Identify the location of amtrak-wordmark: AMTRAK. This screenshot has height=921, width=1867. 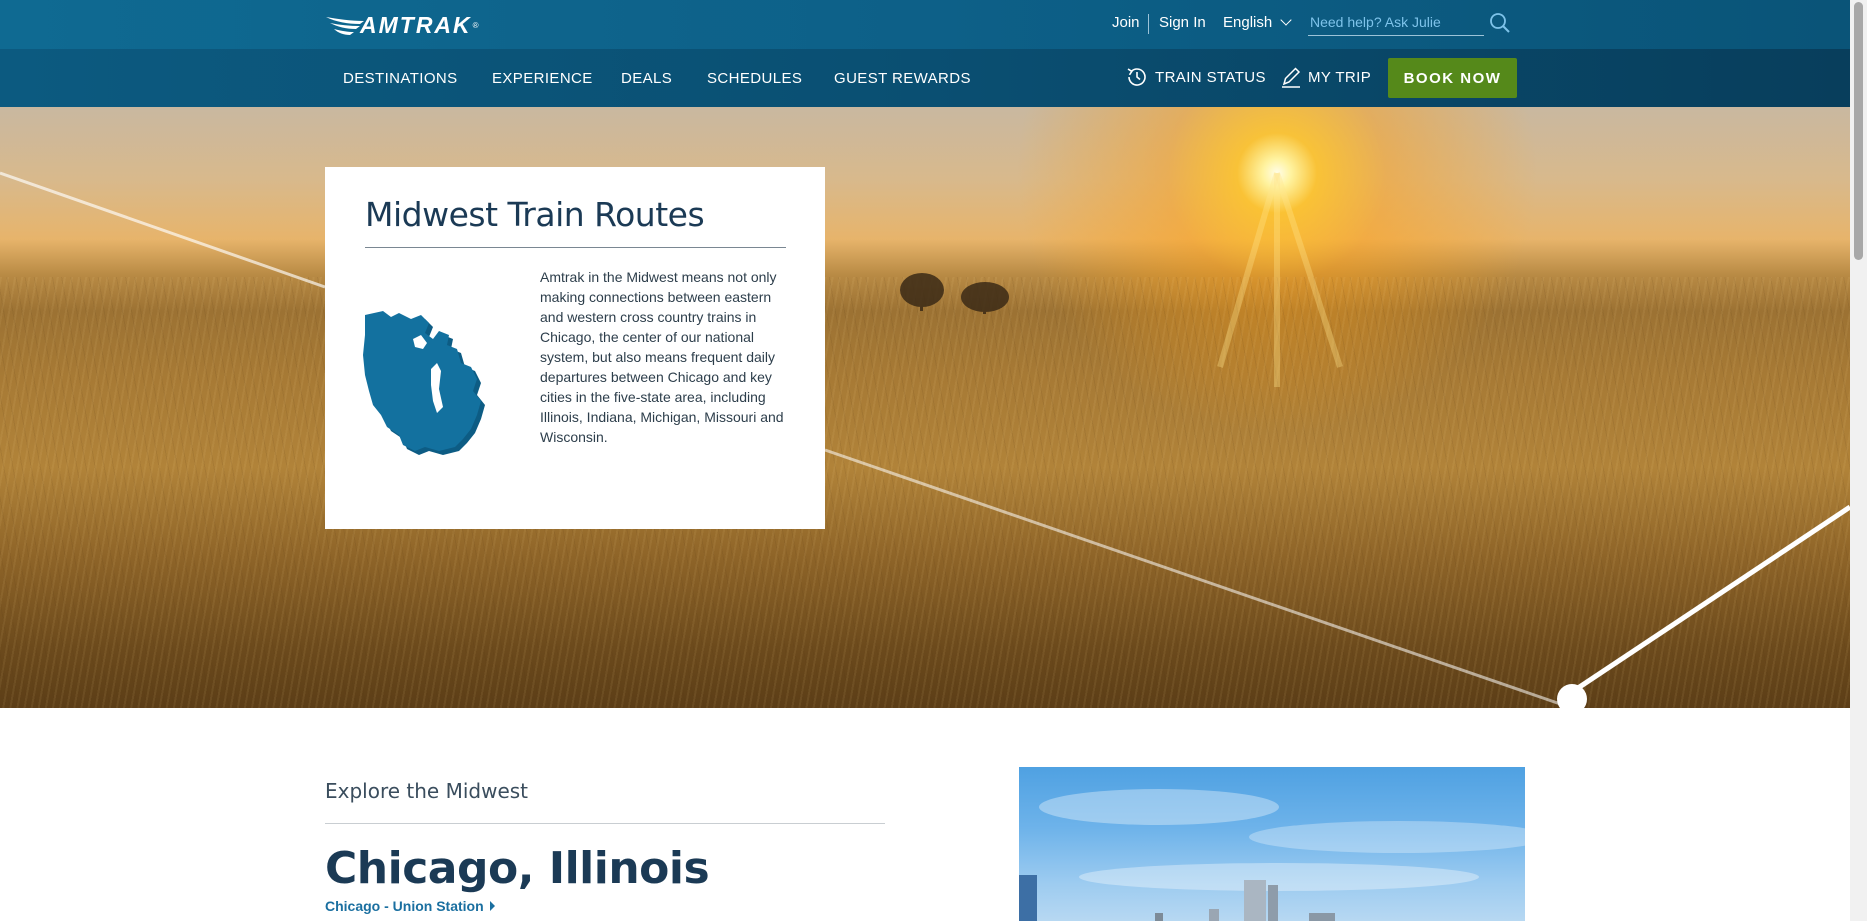
(416, 25).